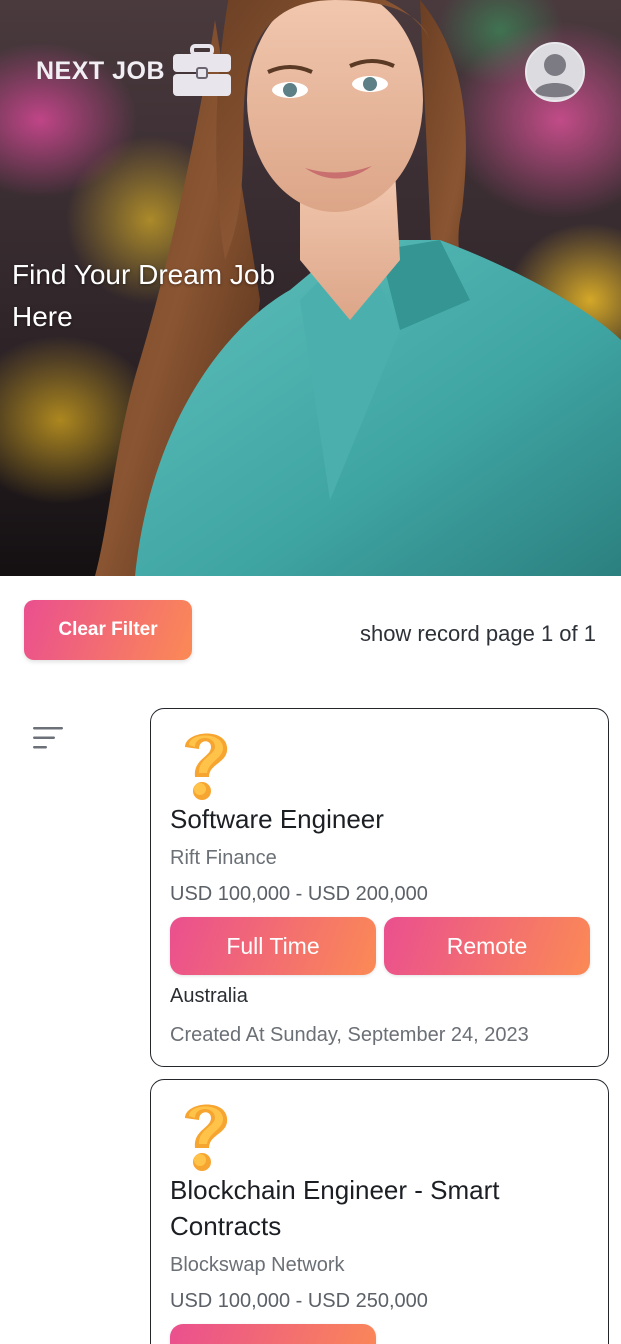  Describe the element at coordinates (487, 946) in the screenshot. I see `work-mode-badge: Remote` at that location.